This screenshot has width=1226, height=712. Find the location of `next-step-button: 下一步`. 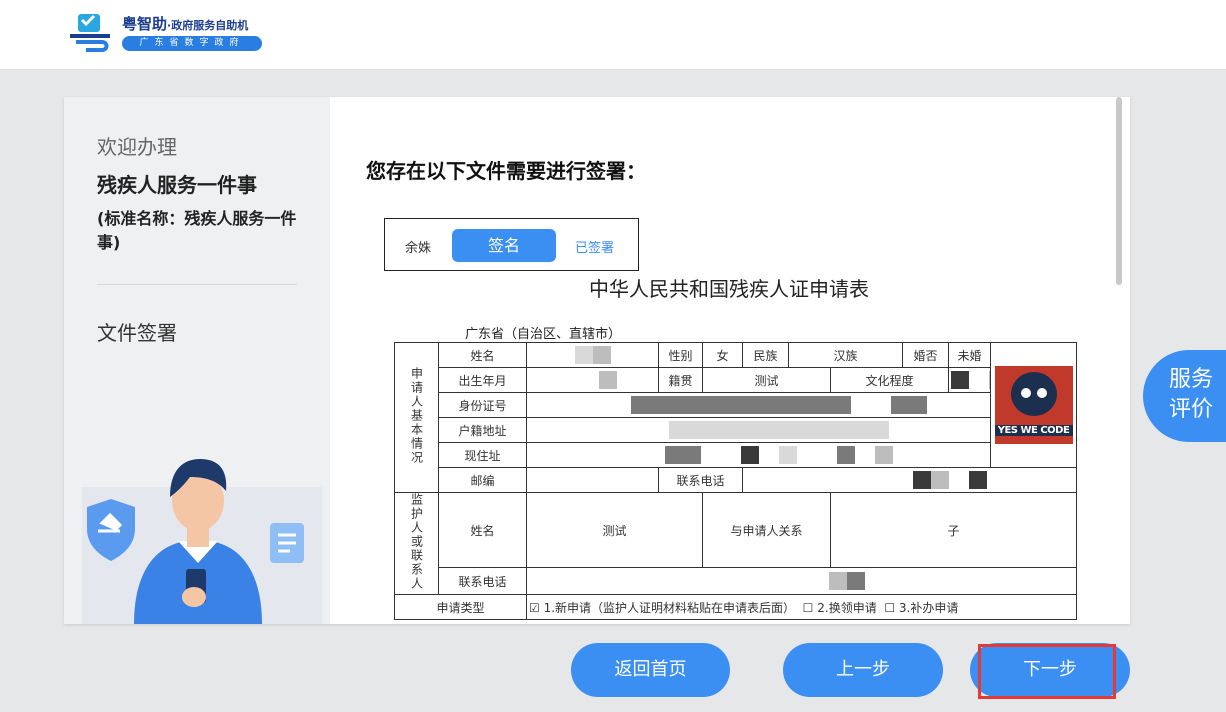

next-step-button: 下一步 is located at coordinates (1050, 670).